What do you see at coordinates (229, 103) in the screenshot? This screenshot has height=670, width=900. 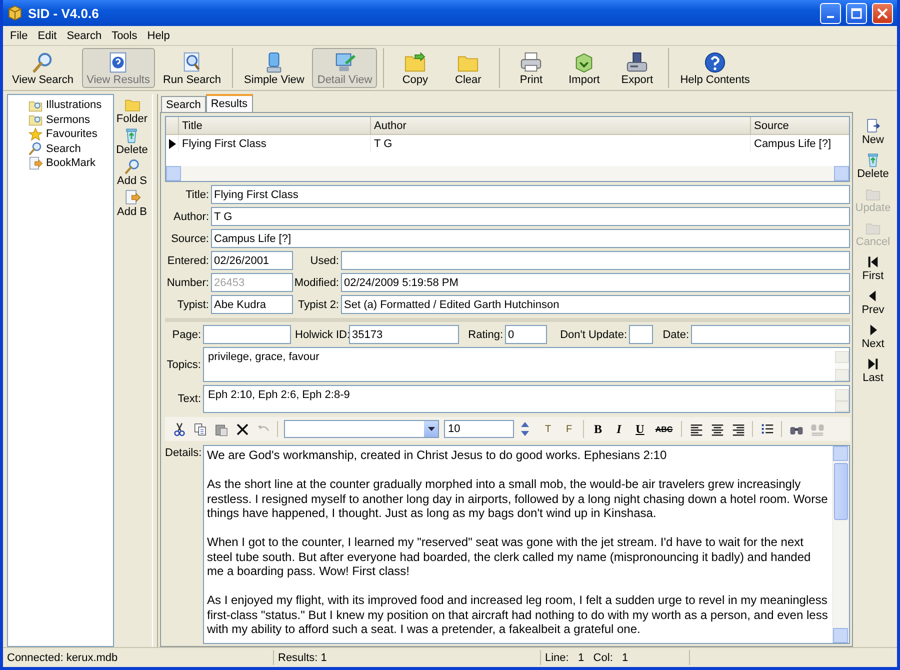 I see `tab: Results` at bounding box center [229, 103].